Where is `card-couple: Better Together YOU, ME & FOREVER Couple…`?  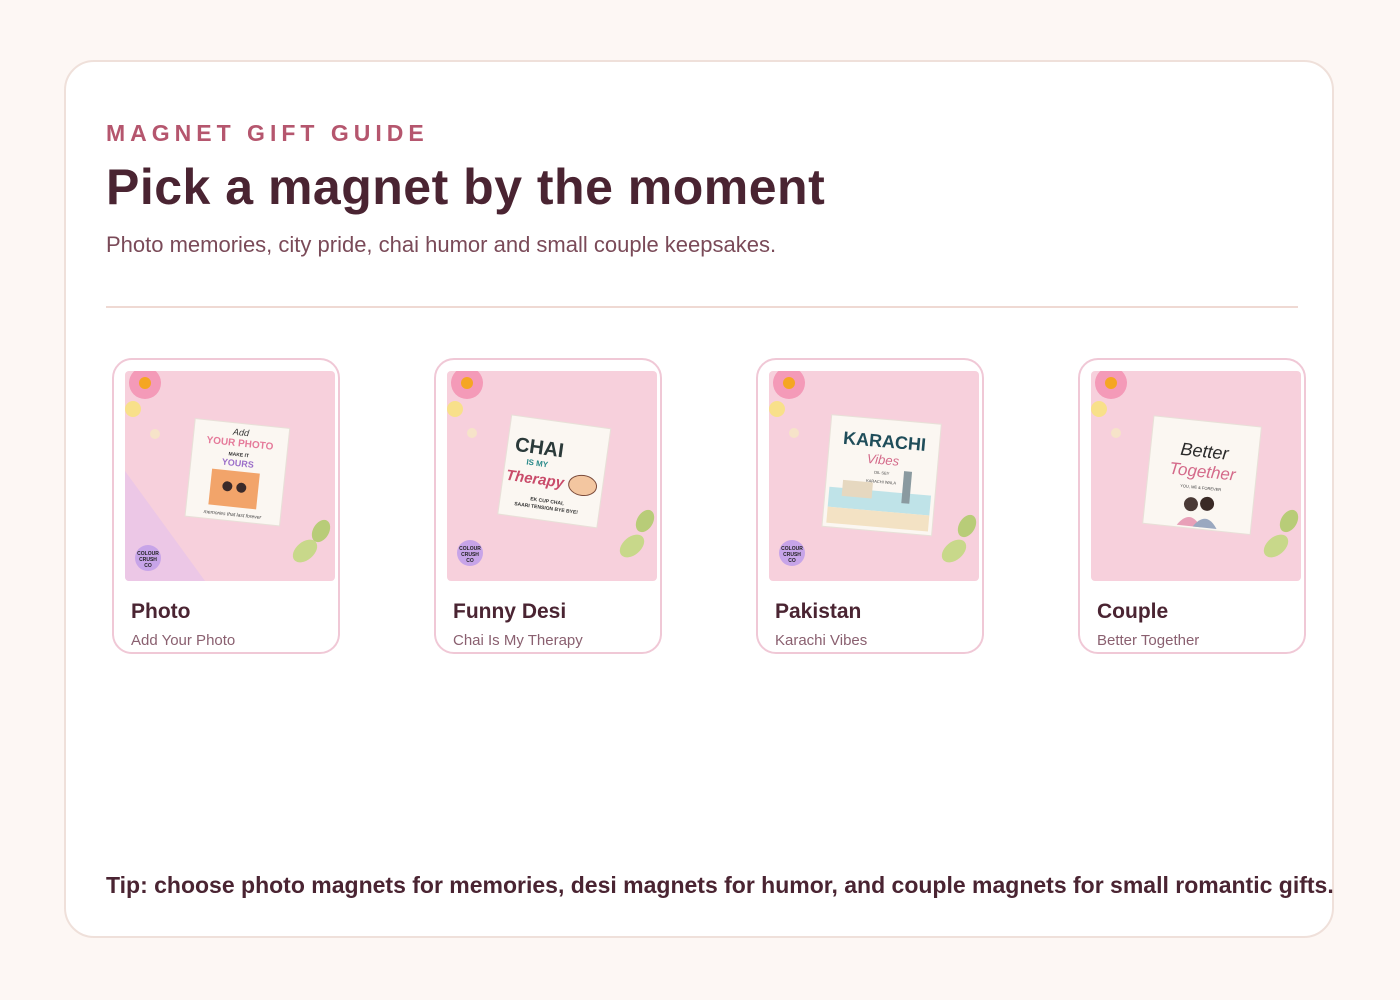
card-couple: Better Together YOU, ME & FOREVER Couple… is located at coordinates (1192, 506).